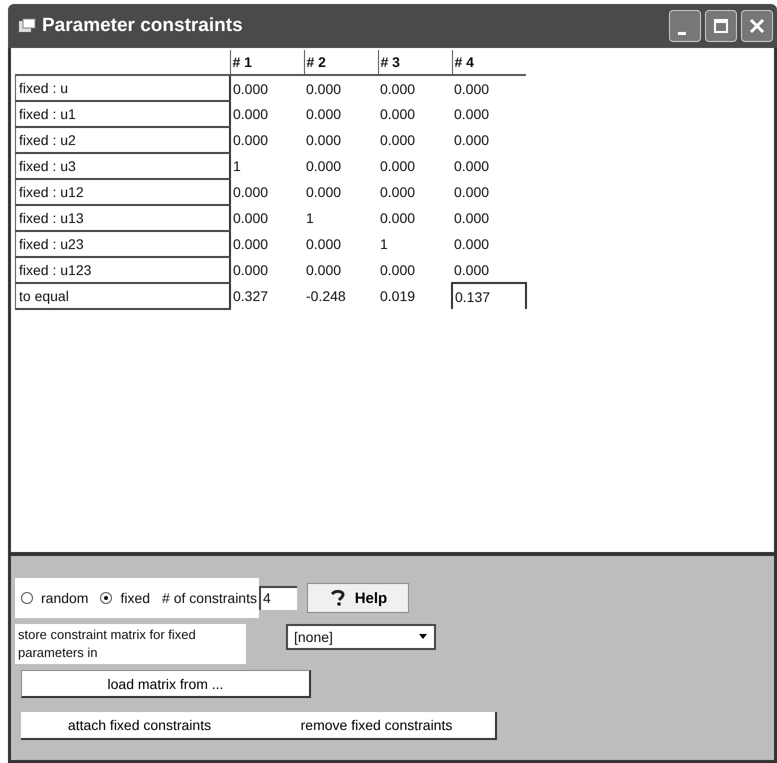 The width and height of the screenshot is (777, 763). What do you see at coordinates (123, 192) in the screenshot?
I see `row-label: fixed : u12` at bounding box center [123, 192].